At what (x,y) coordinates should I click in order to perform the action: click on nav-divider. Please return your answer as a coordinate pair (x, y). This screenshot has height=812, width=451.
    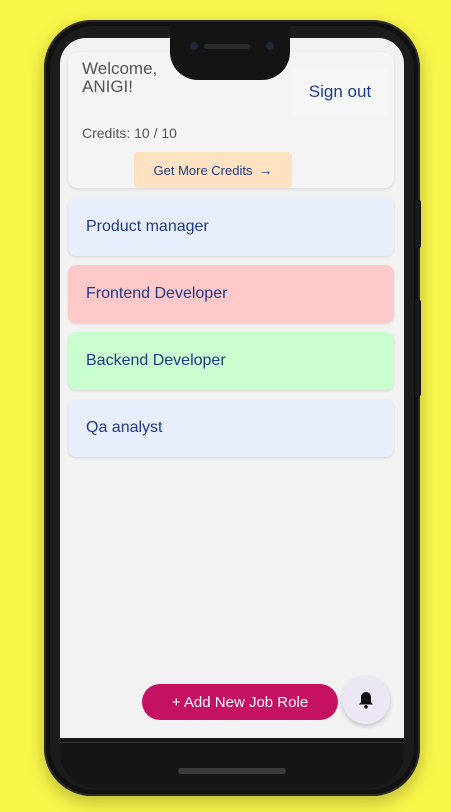
    Looking at the image, I should click on (232, 742).